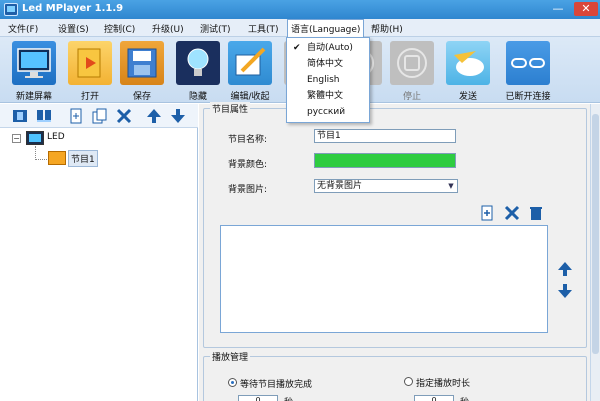 The width and height of the screenshot is (600, 401). I want to click on open-label: 打开, so click(89, 97).